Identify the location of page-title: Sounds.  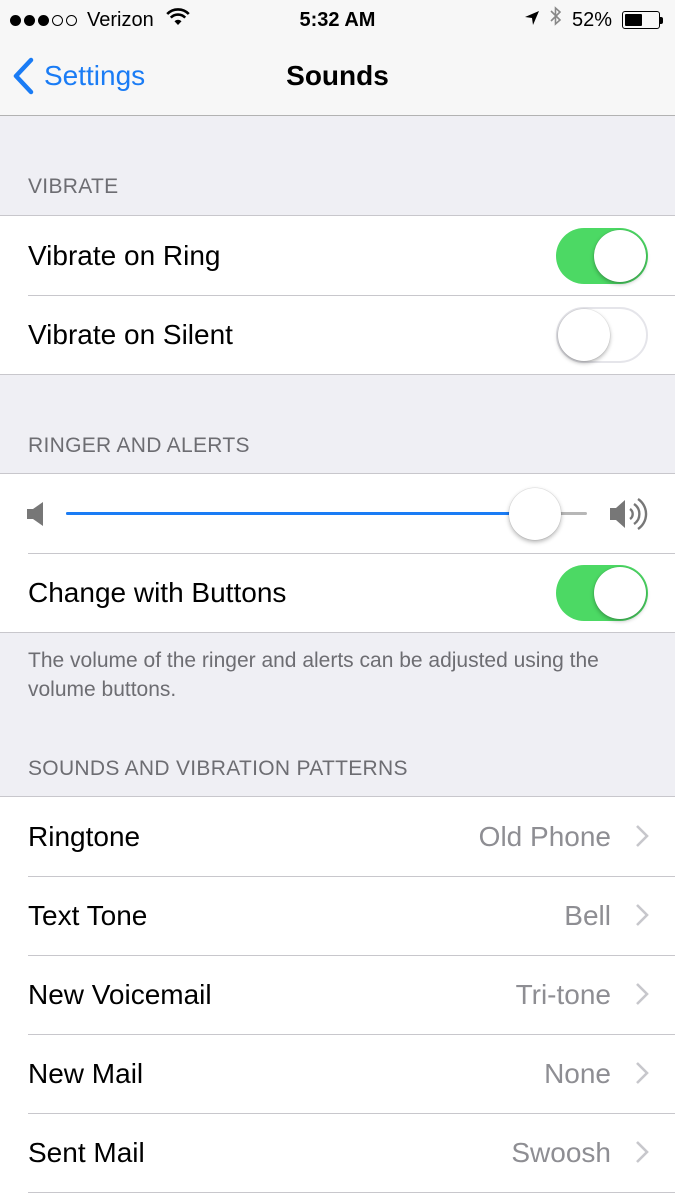
(337, 75).